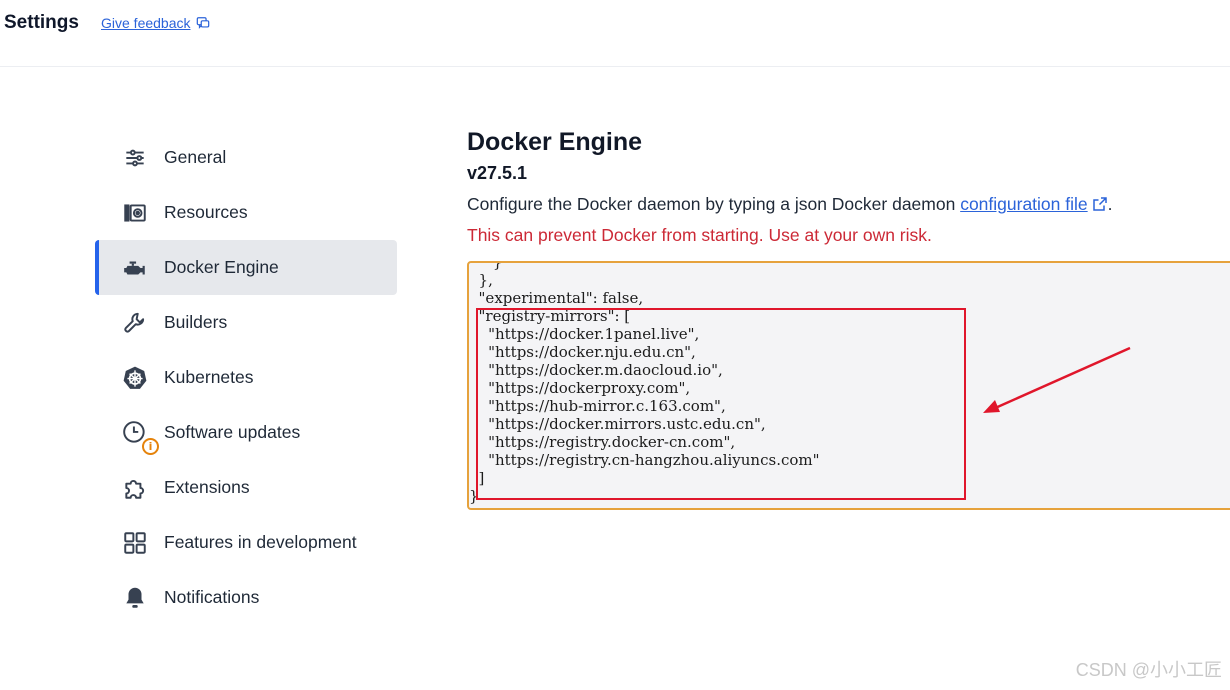  I want to click on kubernetes-helm-icon, so click(135, 378).